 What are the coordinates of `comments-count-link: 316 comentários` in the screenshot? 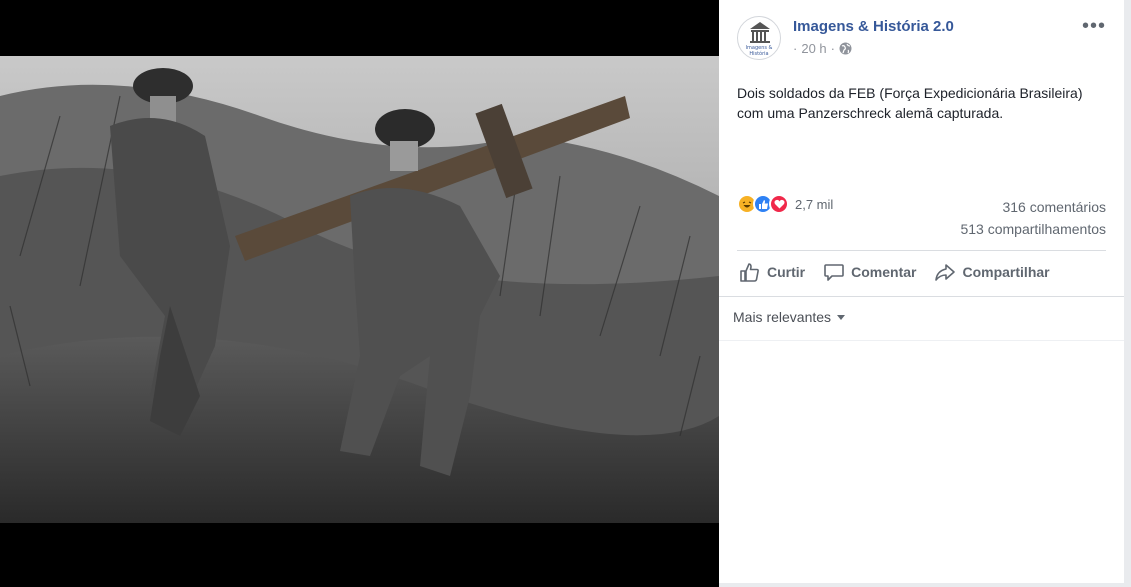 It's located at (1033, 207).